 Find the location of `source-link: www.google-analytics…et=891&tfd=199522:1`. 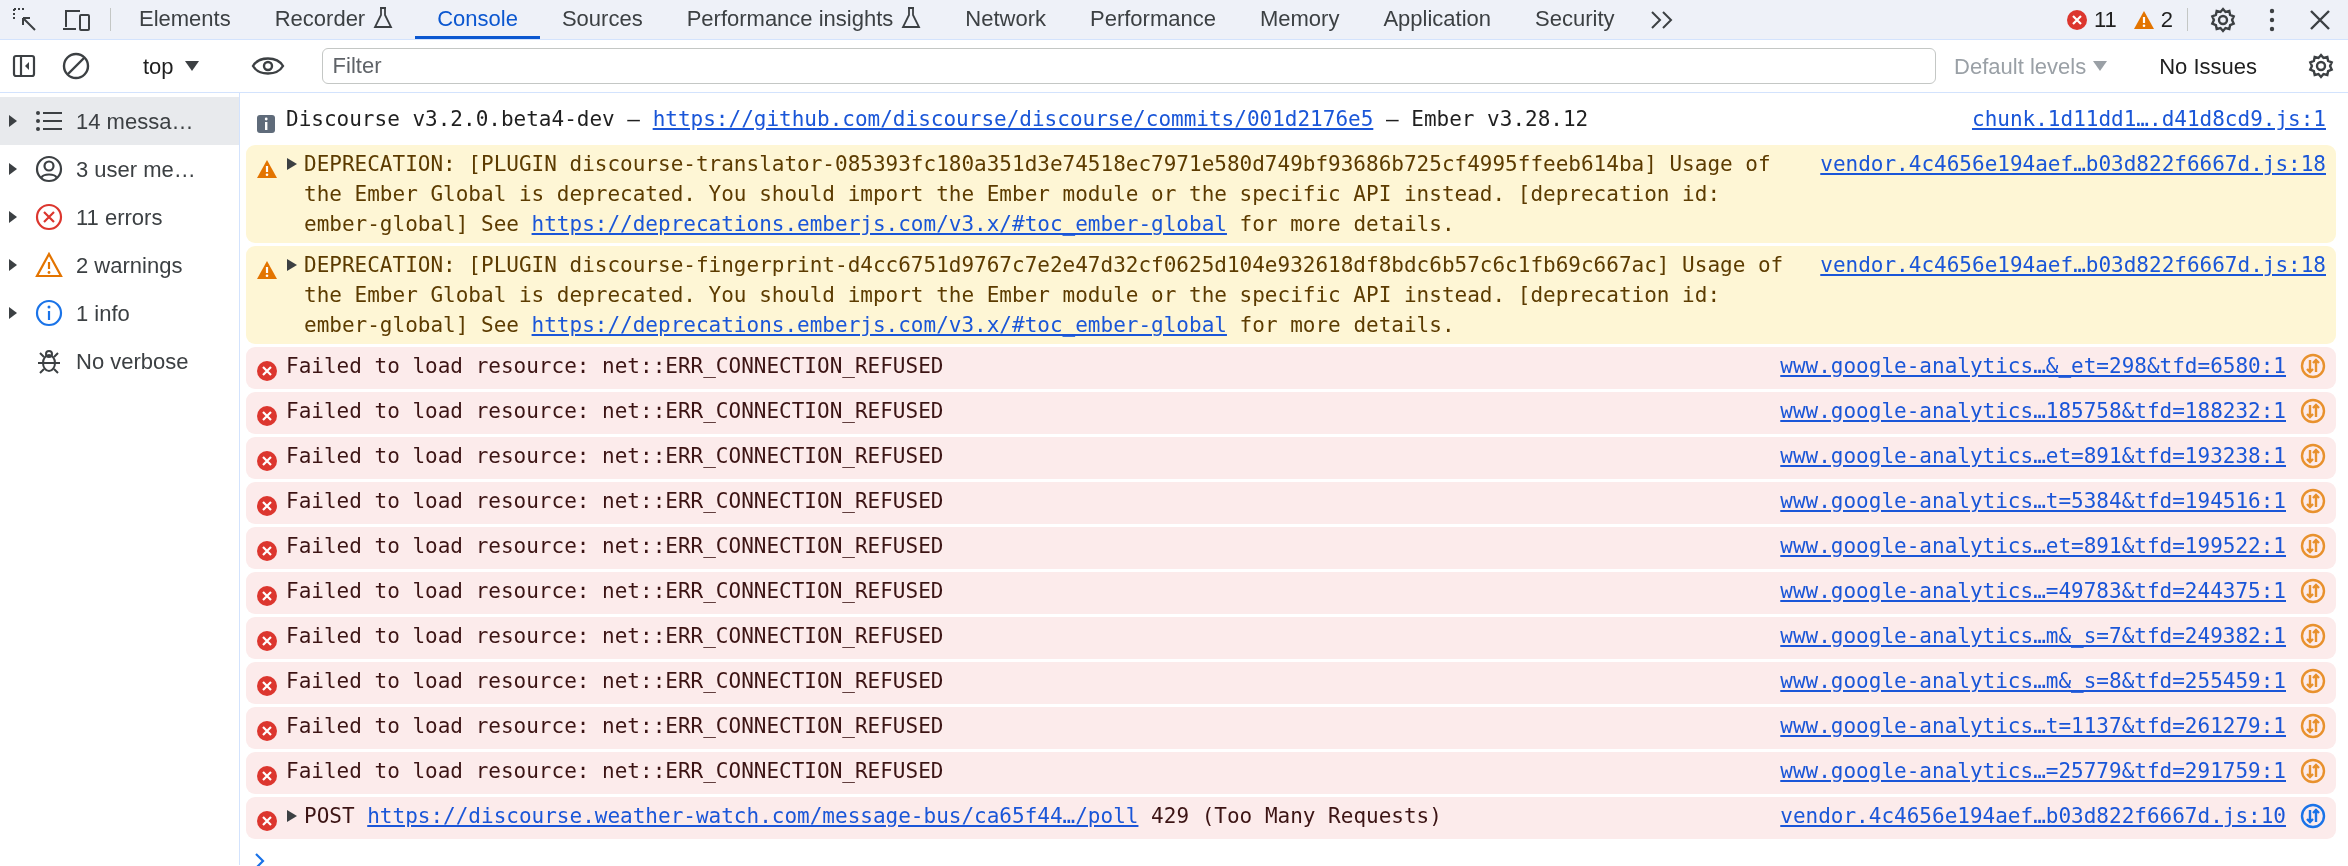

source-link: www.google-analytics…et=891&tfd=199522:1 is located at coordinates (2033, 546).